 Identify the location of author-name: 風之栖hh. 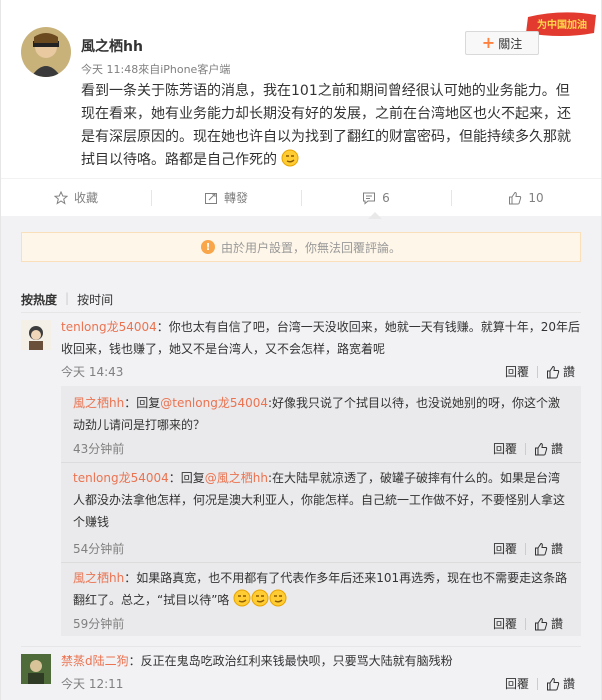
(112, 46).